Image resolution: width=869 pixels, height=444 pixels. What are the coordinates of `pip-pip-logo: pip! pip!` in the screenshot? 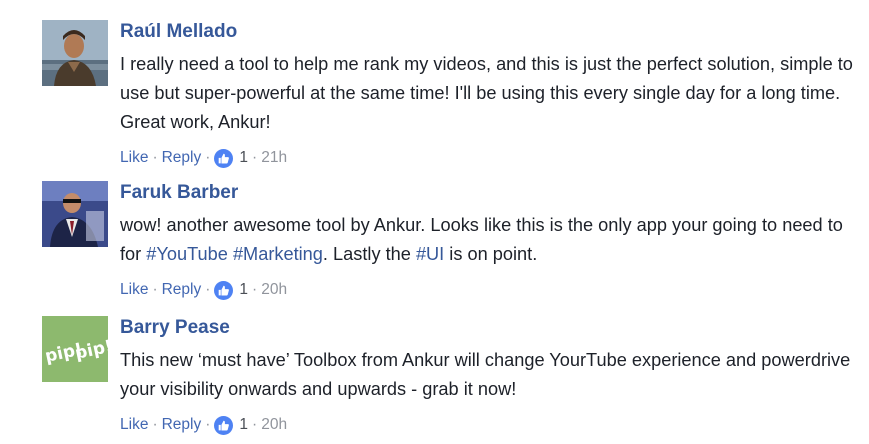 It's located at (75, 349).